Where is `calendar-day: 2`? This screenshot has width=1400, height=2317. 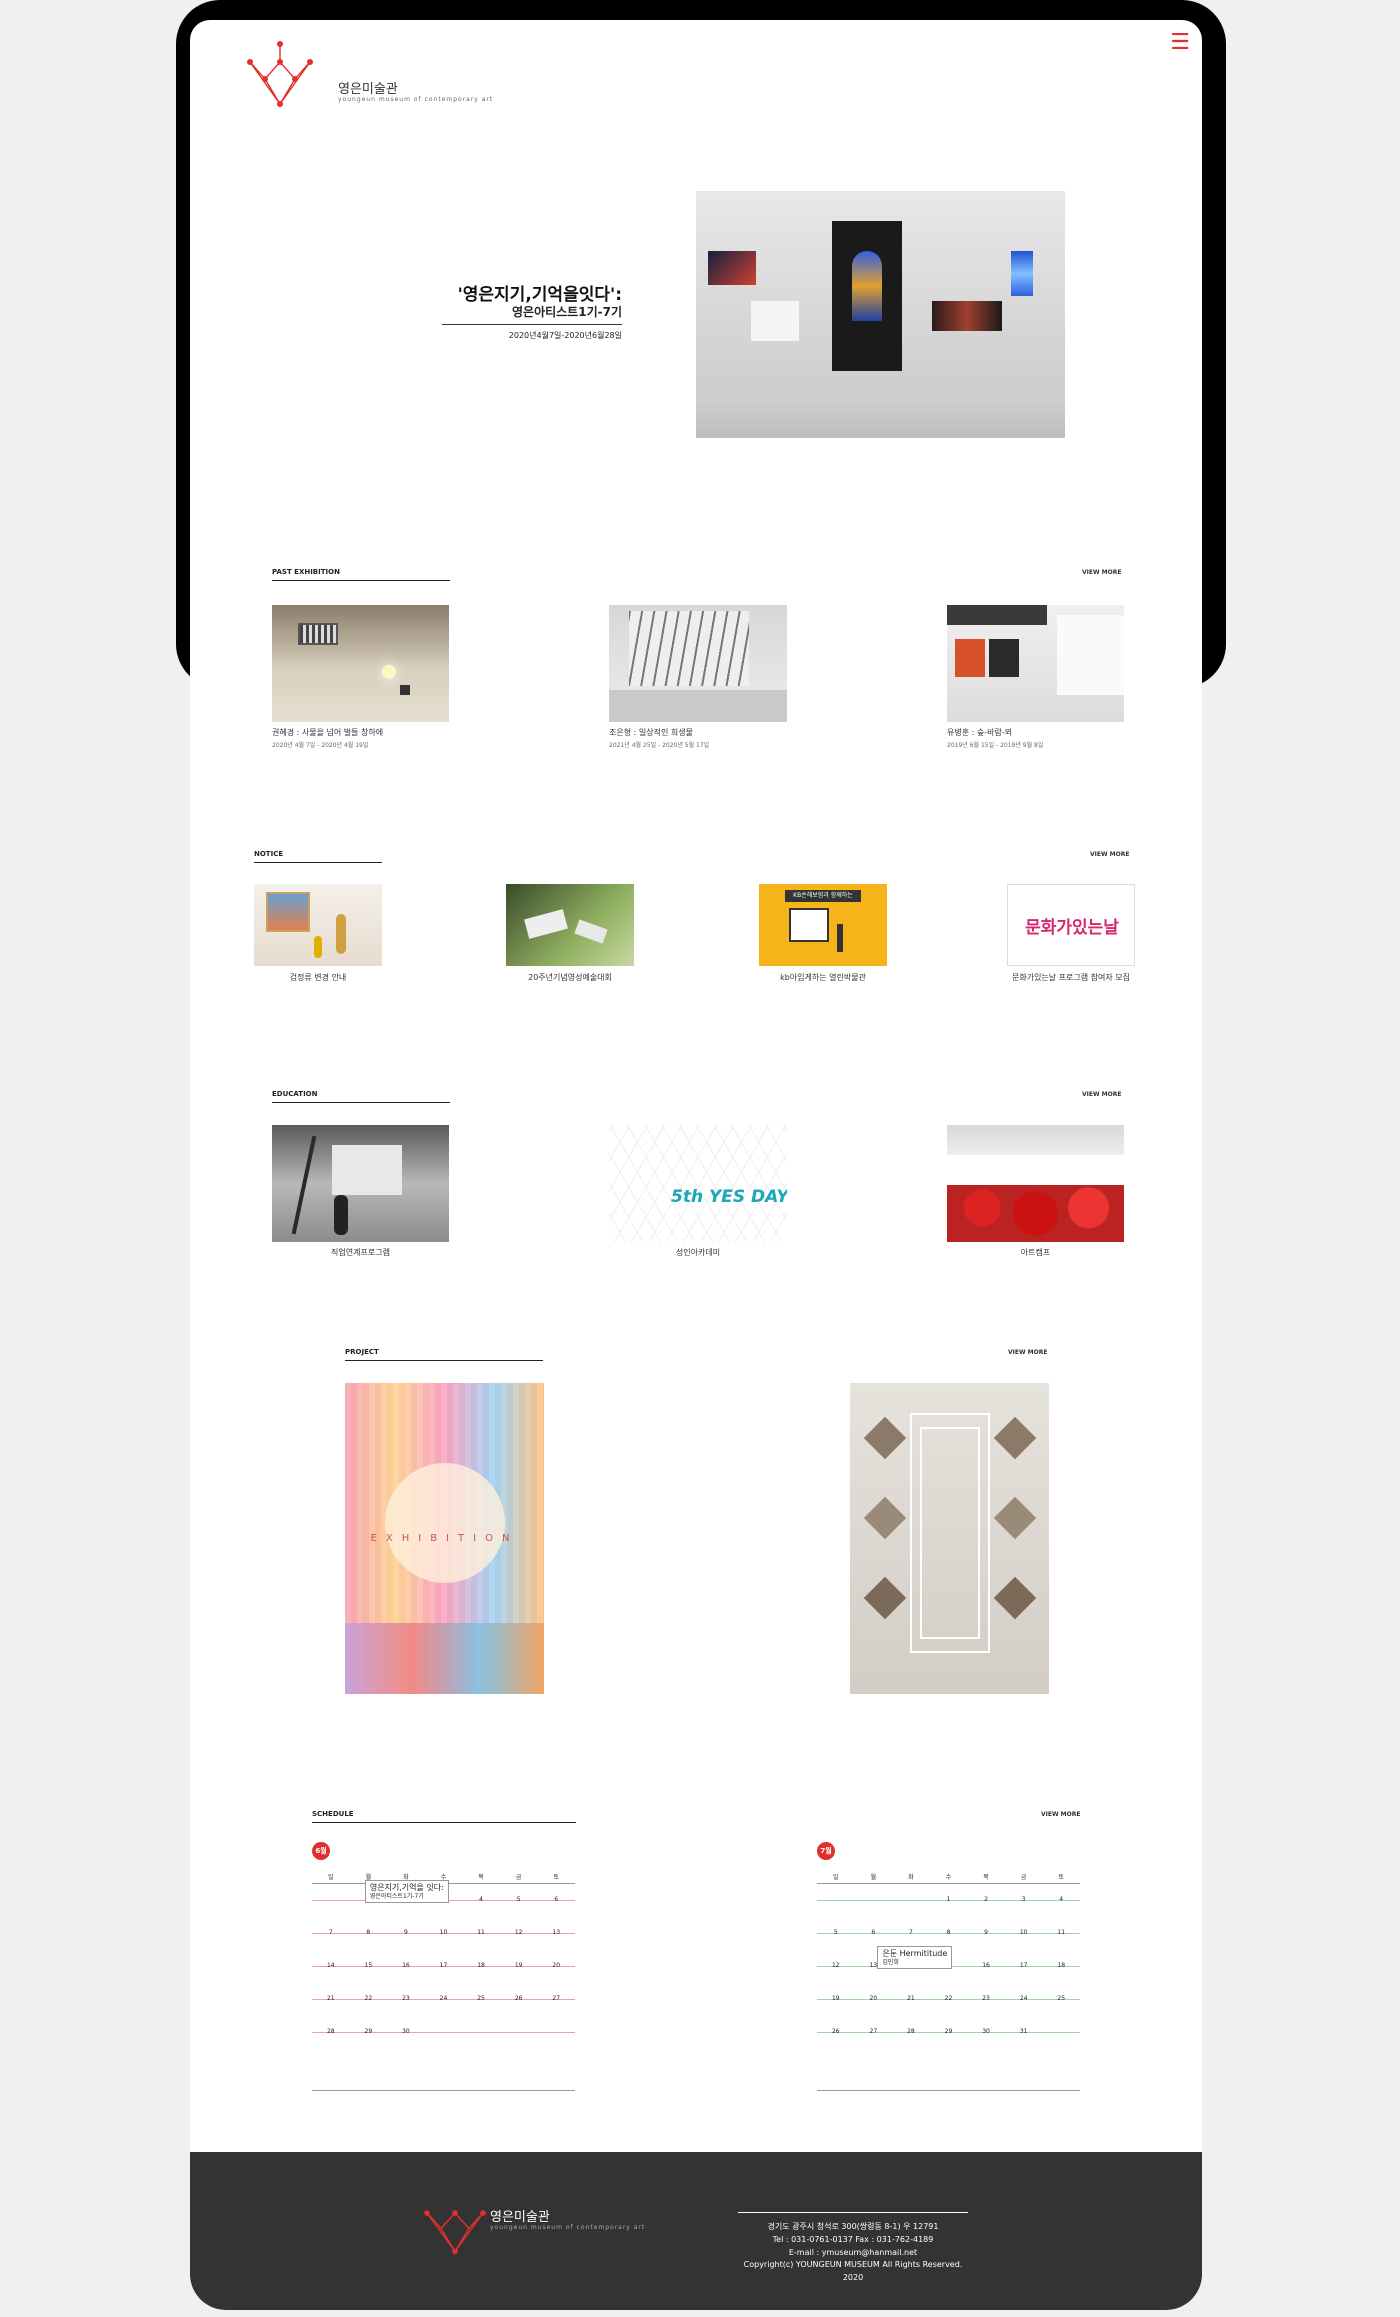 calendar-day: 2 is located at coordinates (986, 1899).